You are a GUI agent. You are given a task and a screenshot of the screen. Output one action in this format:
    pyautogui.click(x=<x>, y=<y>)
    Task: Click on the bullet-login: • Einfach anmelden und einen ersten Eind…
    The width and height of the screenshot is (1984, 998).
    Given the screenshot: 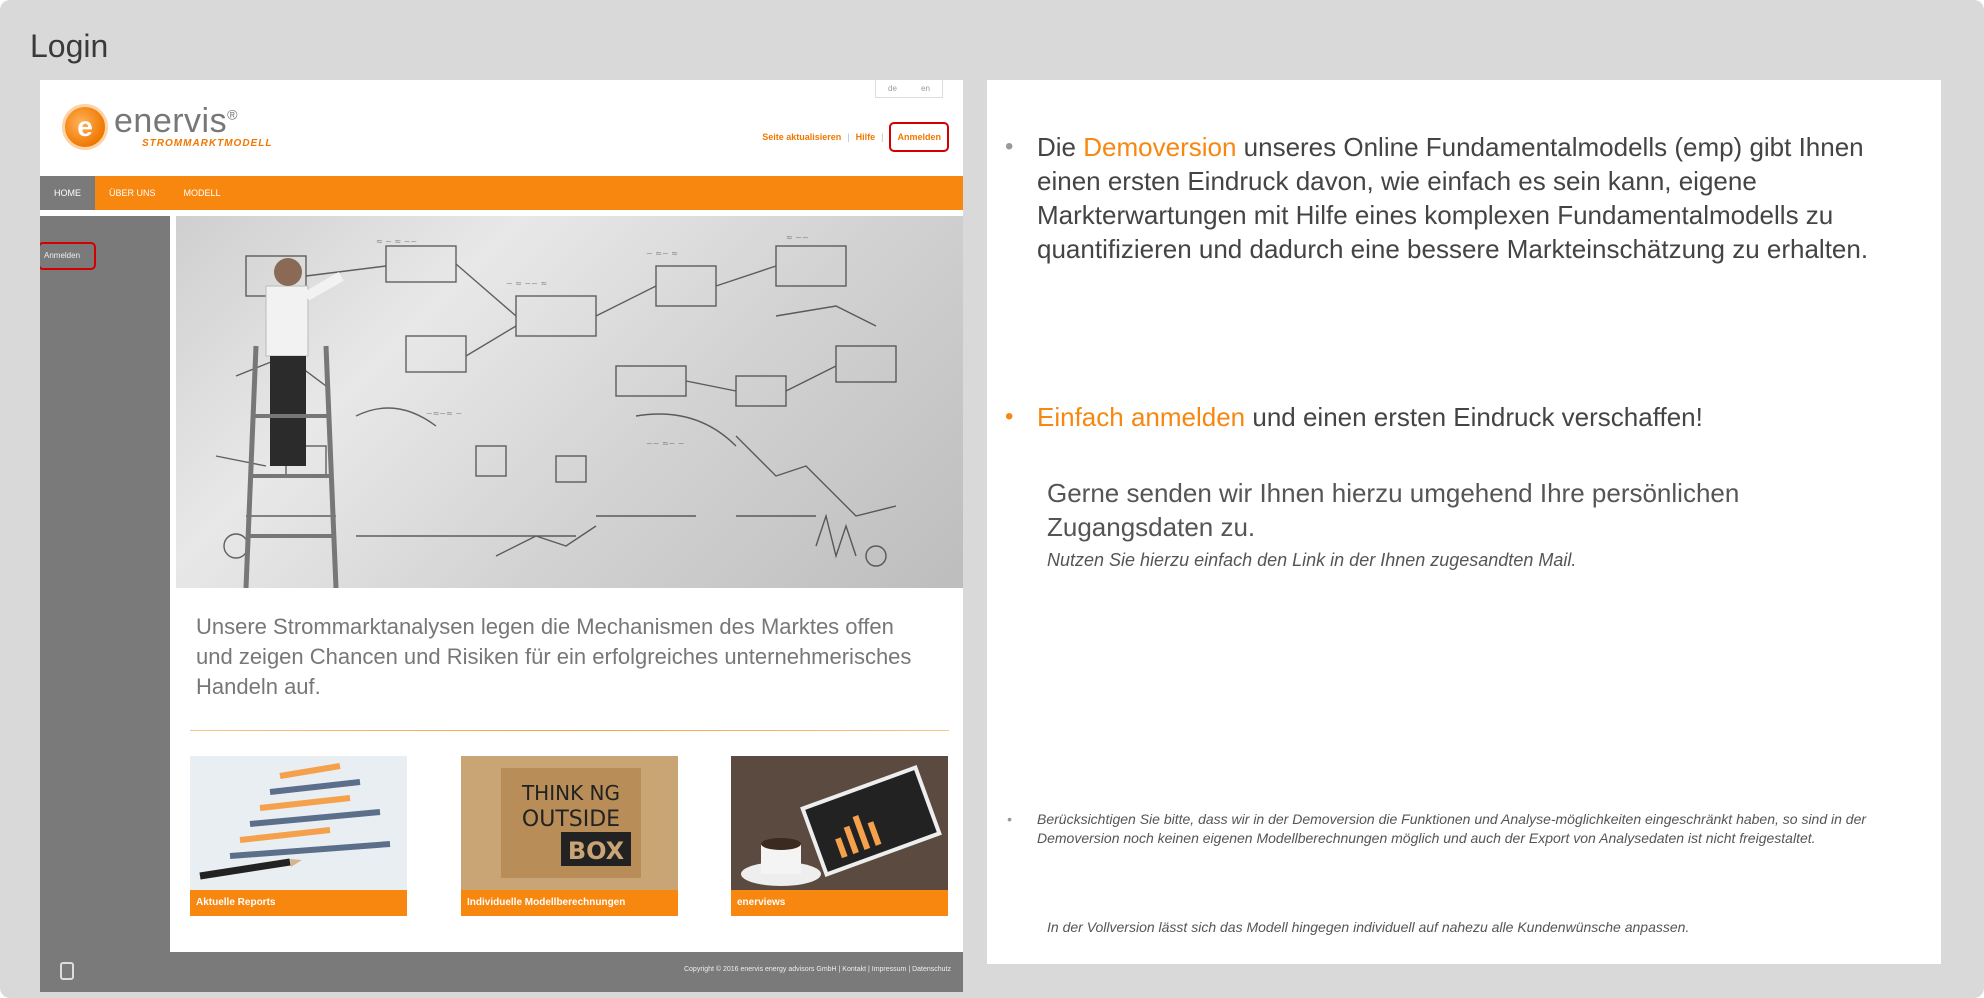 What is the action you would take?
    pyautogui.click(x=1457, y=417)
    